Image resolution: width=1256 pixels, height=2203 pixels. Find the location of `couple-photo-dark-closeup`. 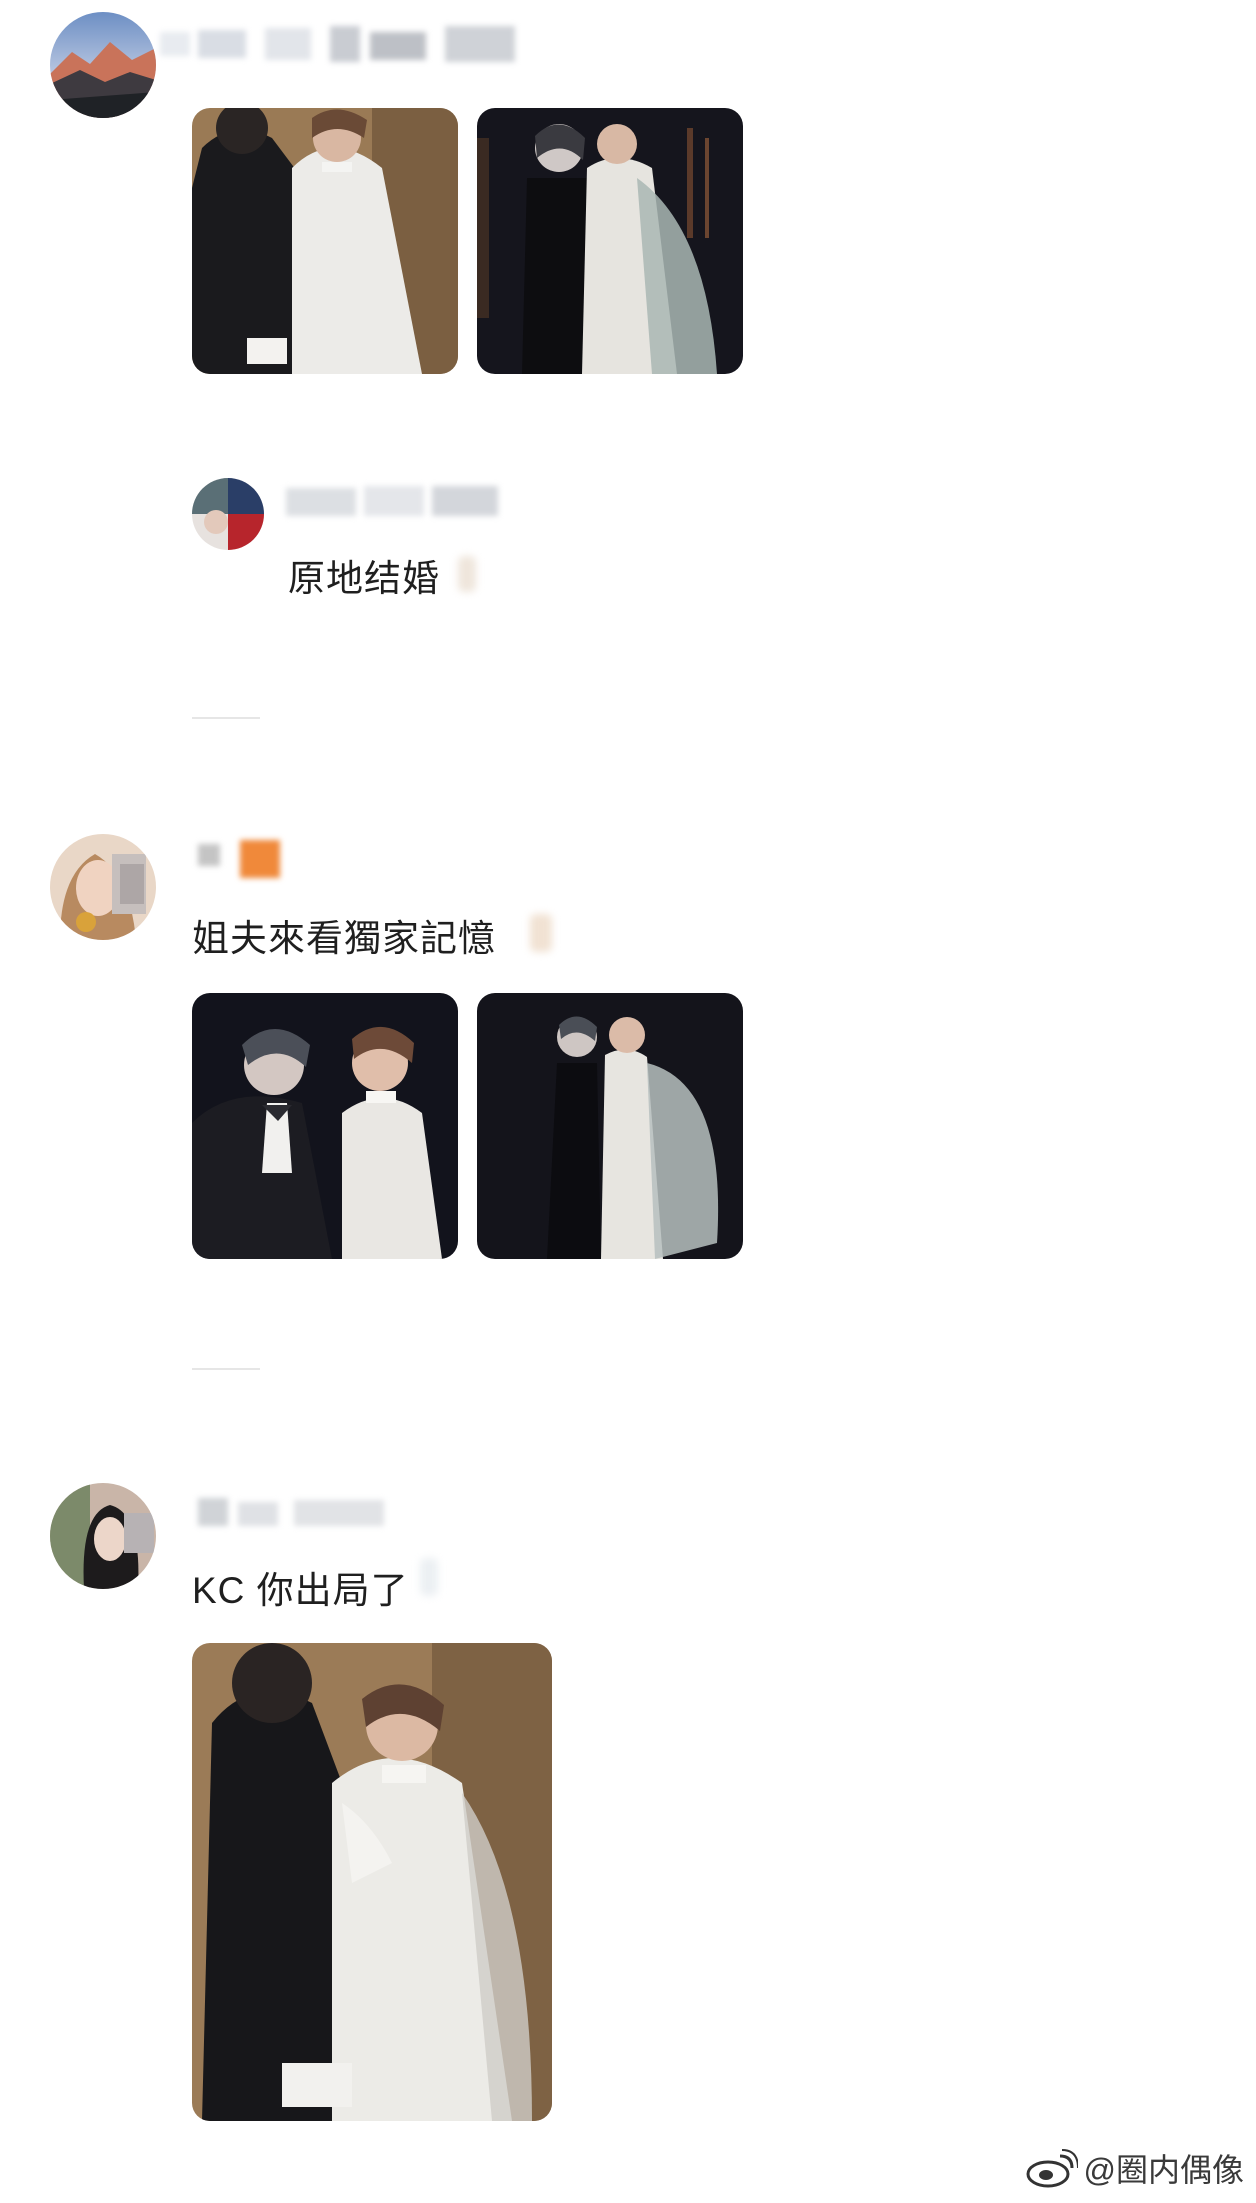

couple-photo-dark-closeup is located at coordinates (325, 1126).